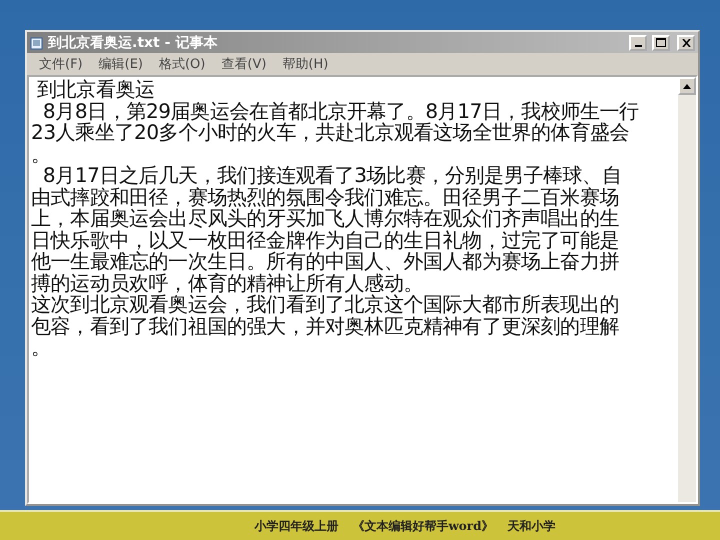  I want to click on text-line: 日快乐歌中，以又一枚田径金牌作为自己的生日礼物，过完了可能是, so click(325, 240).